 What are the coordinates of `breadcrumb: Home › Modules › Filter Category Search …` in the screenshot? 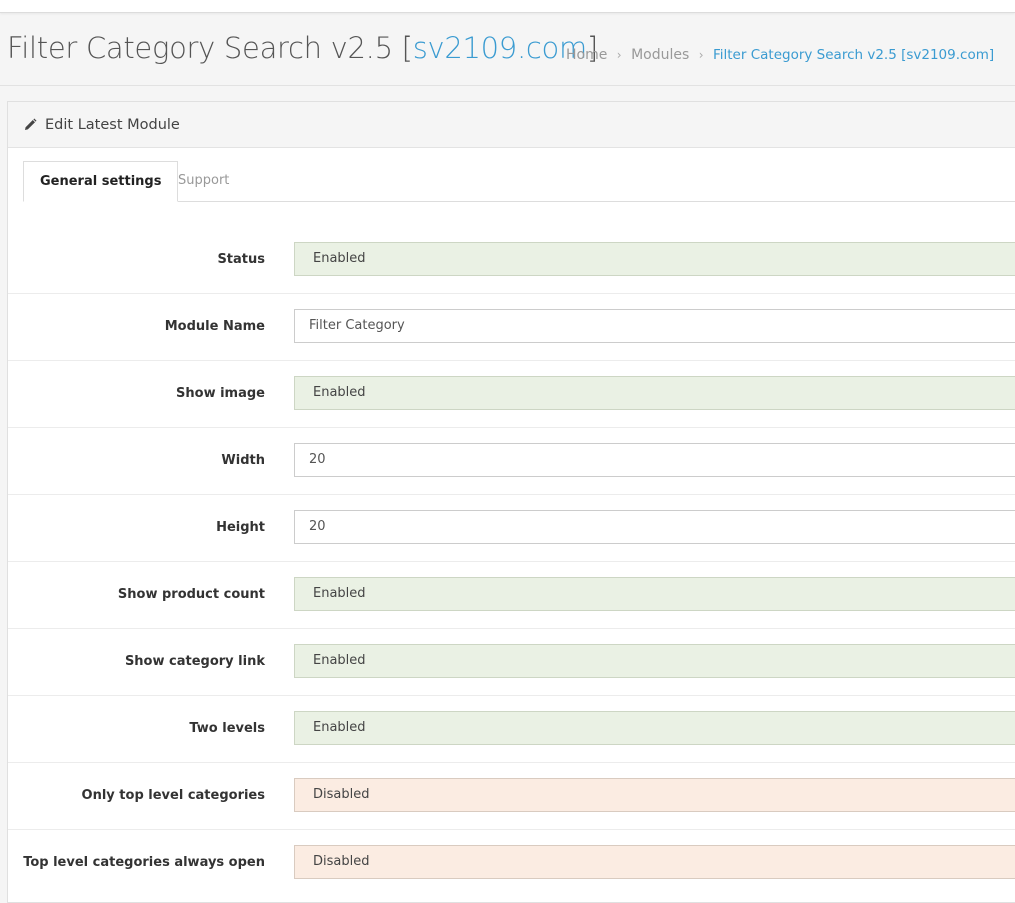 It's located at (780, 55).